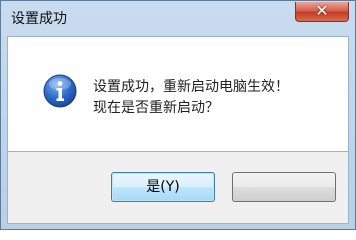  Describe the element at coordinates (156, 108) in the screenshot. I see `message-line-2: 现在是否重新启动？` at that location.